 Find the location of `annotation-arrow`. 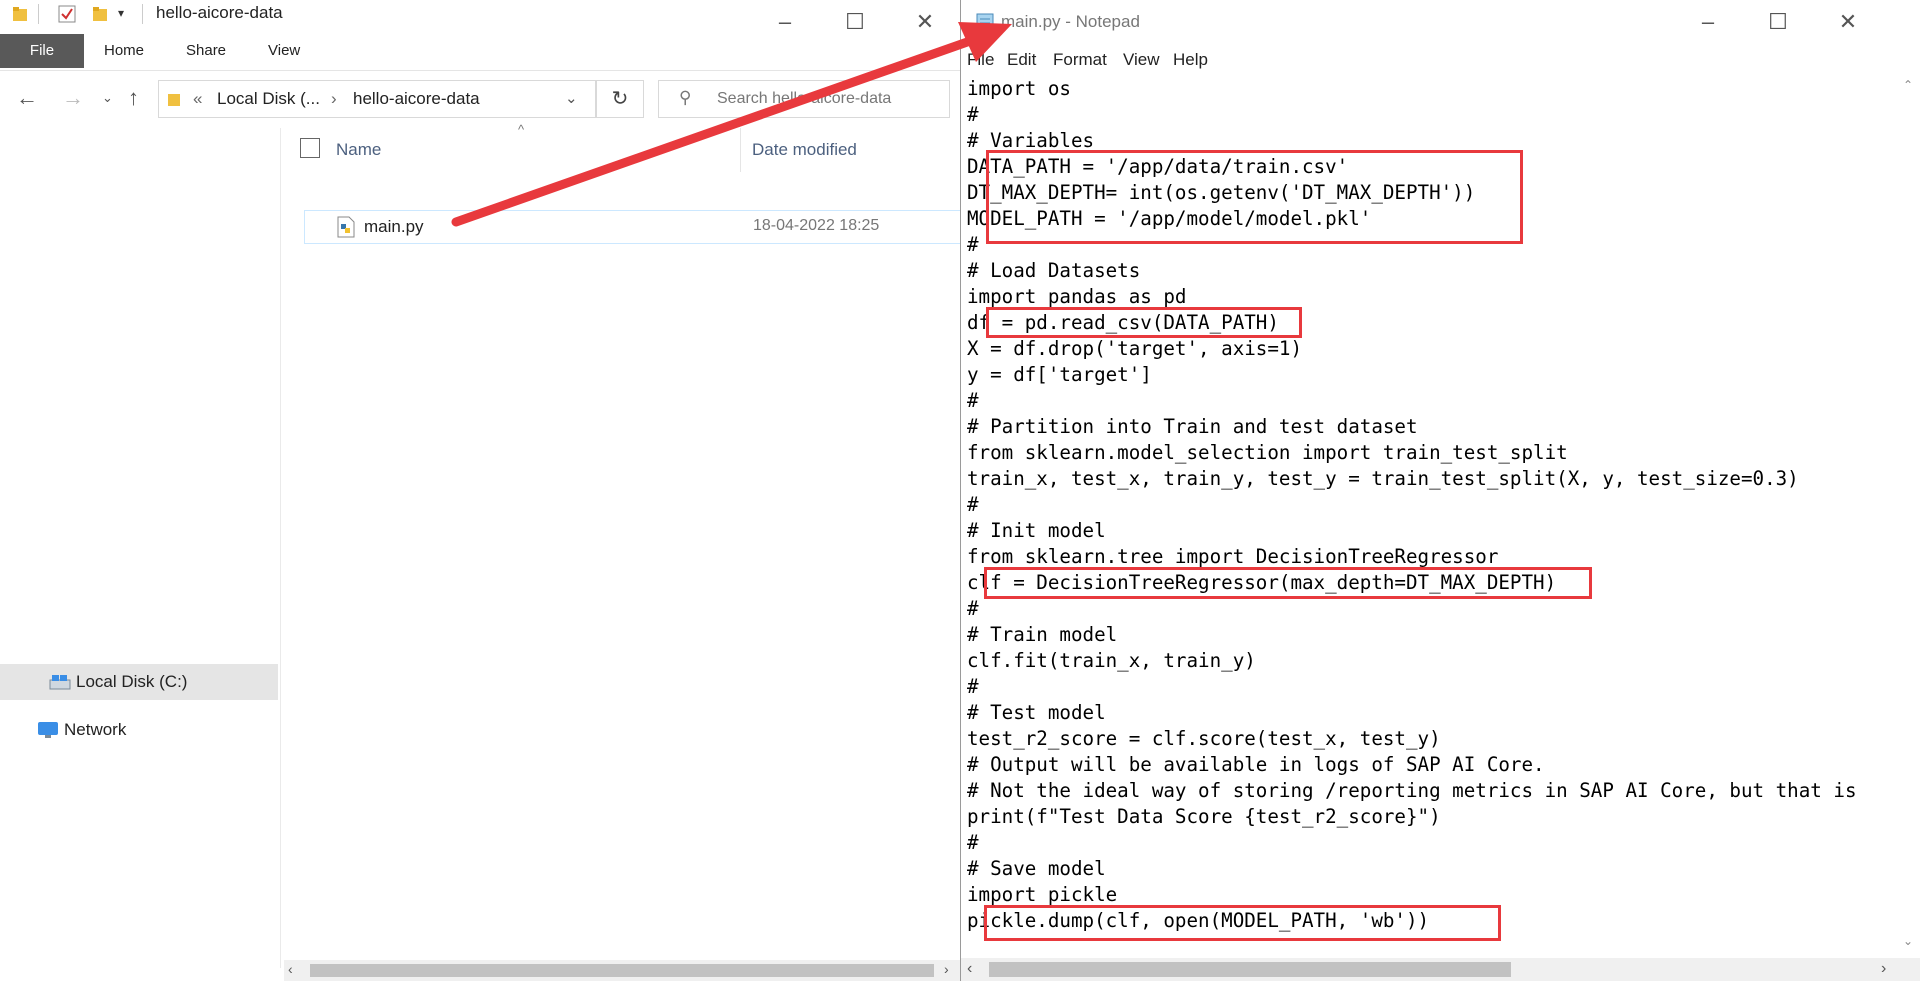

annotation-arrow is located at coordinates (731, 124).